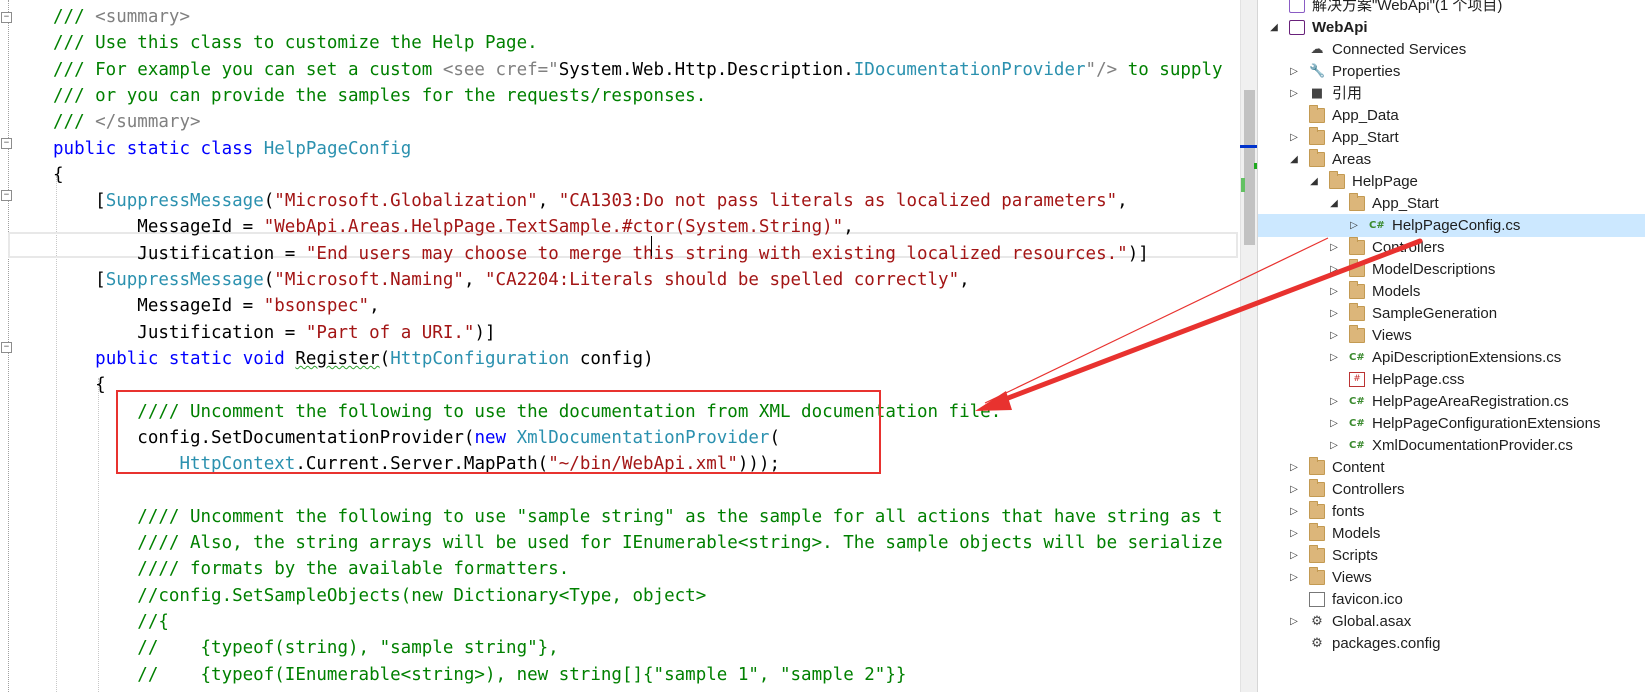 This screenshot has width=1645, height=692. I want to click on tree-item: ◢ App_Start, so click(1451, 203).